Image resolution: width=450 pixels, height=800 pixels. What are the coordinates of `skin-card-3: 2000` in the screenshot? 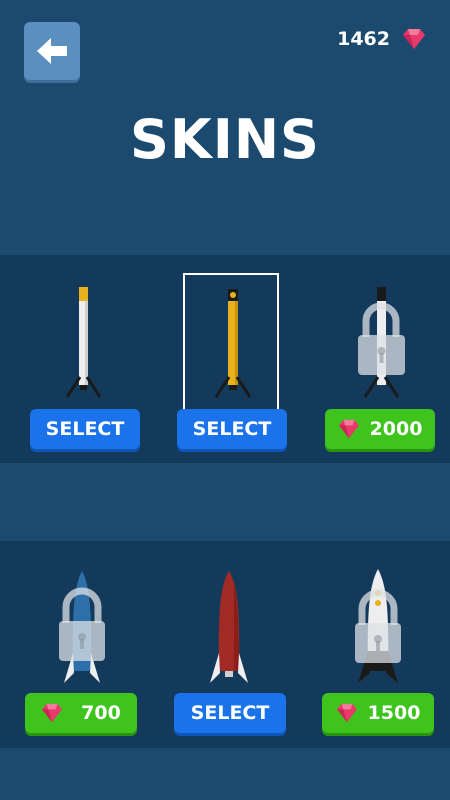 It's located at (377, 359).